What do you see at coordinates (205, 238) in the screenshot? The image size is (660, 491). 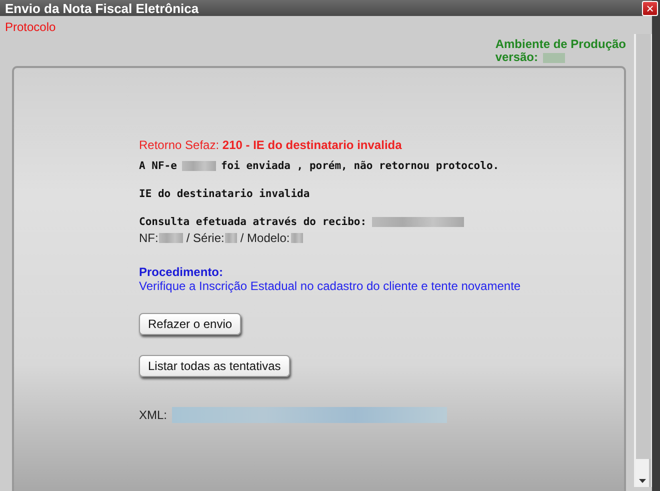 I see `invoice-field-label: / Série:` at bounding box center [205, 238].